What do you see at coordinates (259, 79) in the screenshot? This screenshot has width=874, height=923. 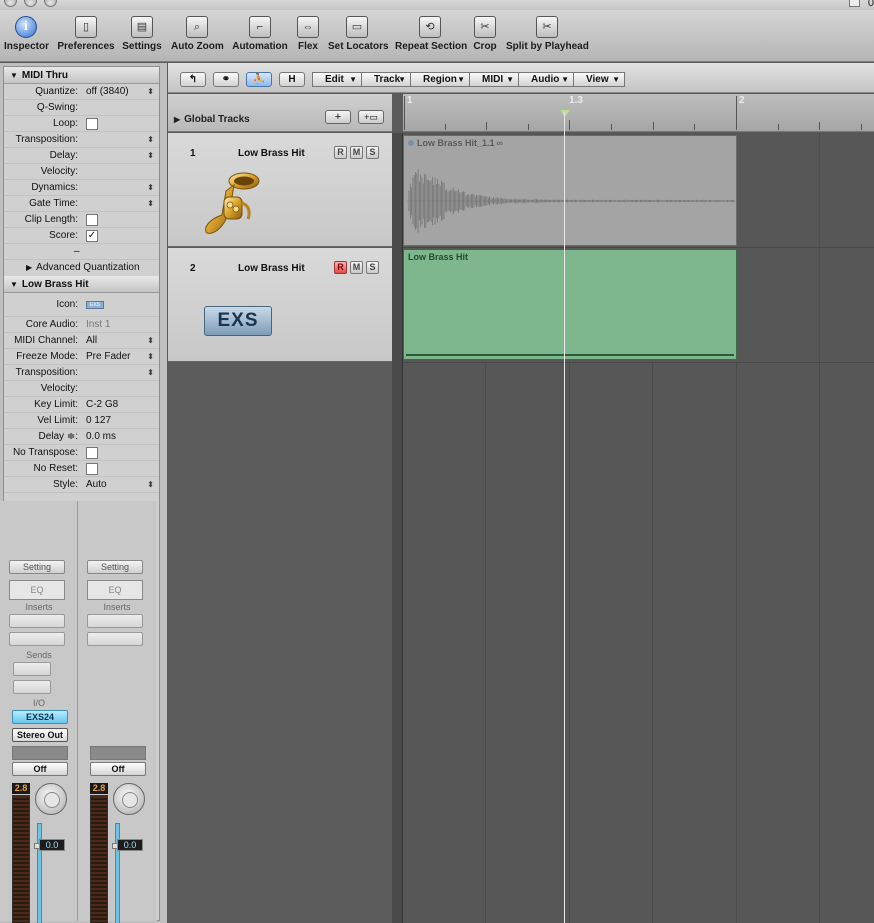 I see `catch-playhead-icon: ⛹` at bounding box center [259, 79].